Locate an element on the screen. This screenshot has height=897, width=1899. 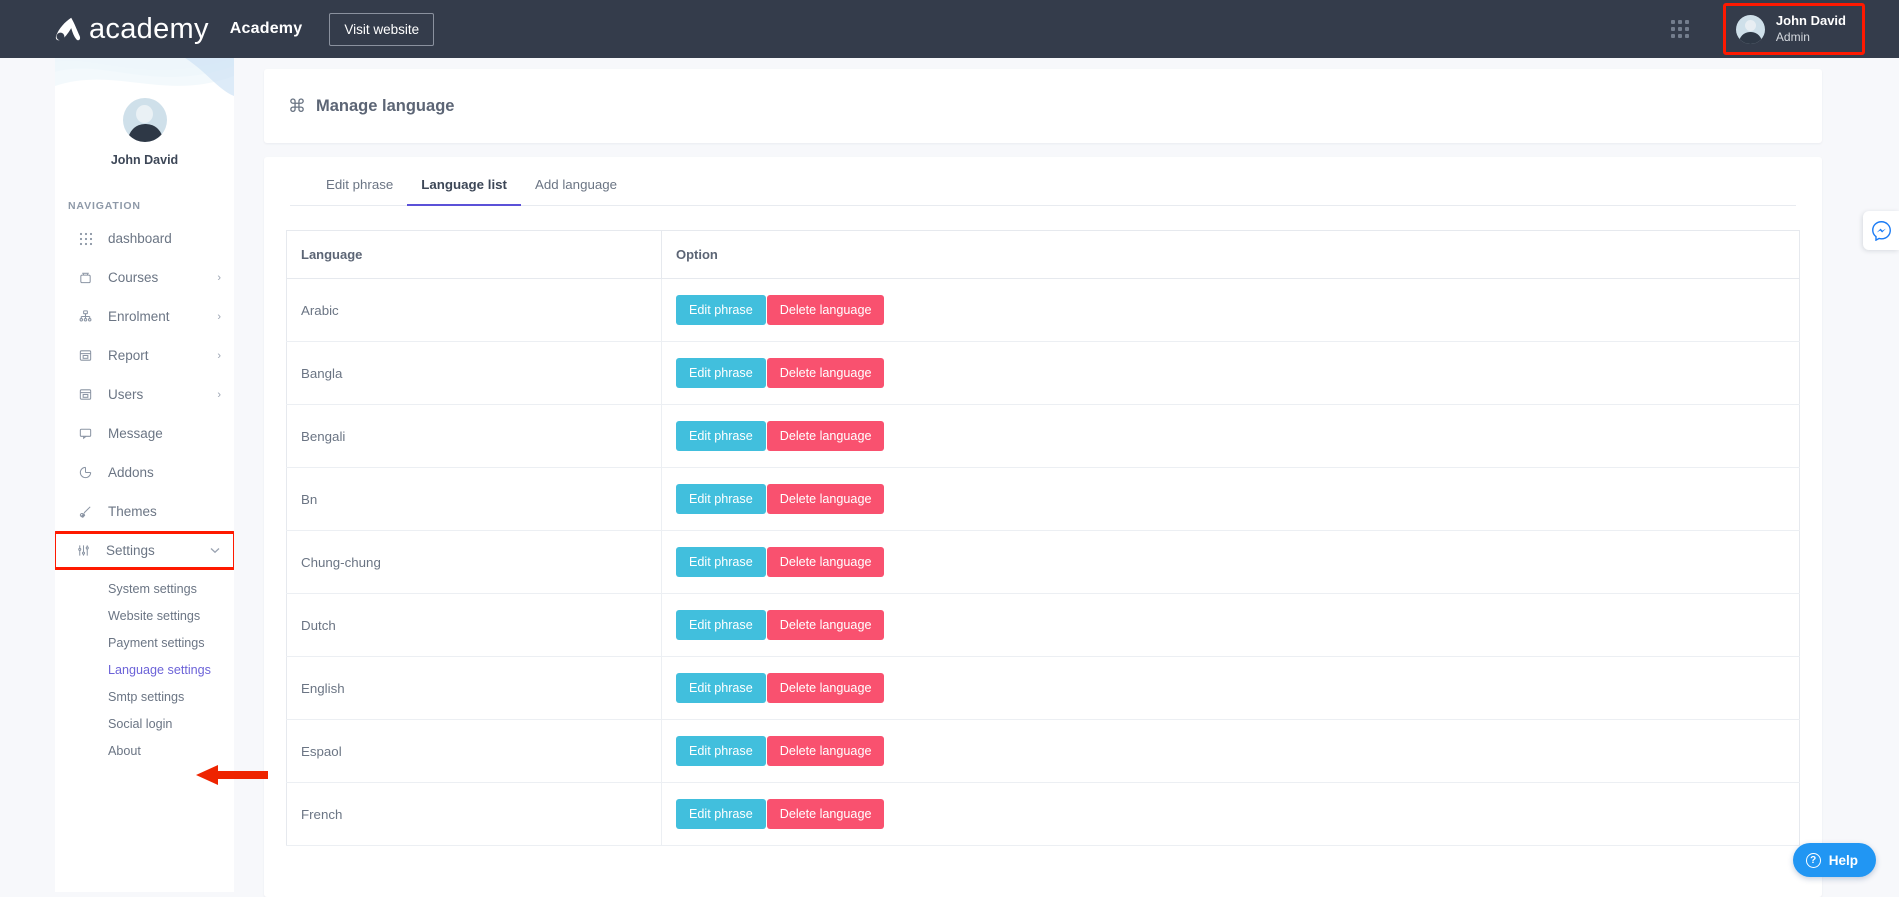
sidebar-item-report: Report › is located at coordinates (144, 355).